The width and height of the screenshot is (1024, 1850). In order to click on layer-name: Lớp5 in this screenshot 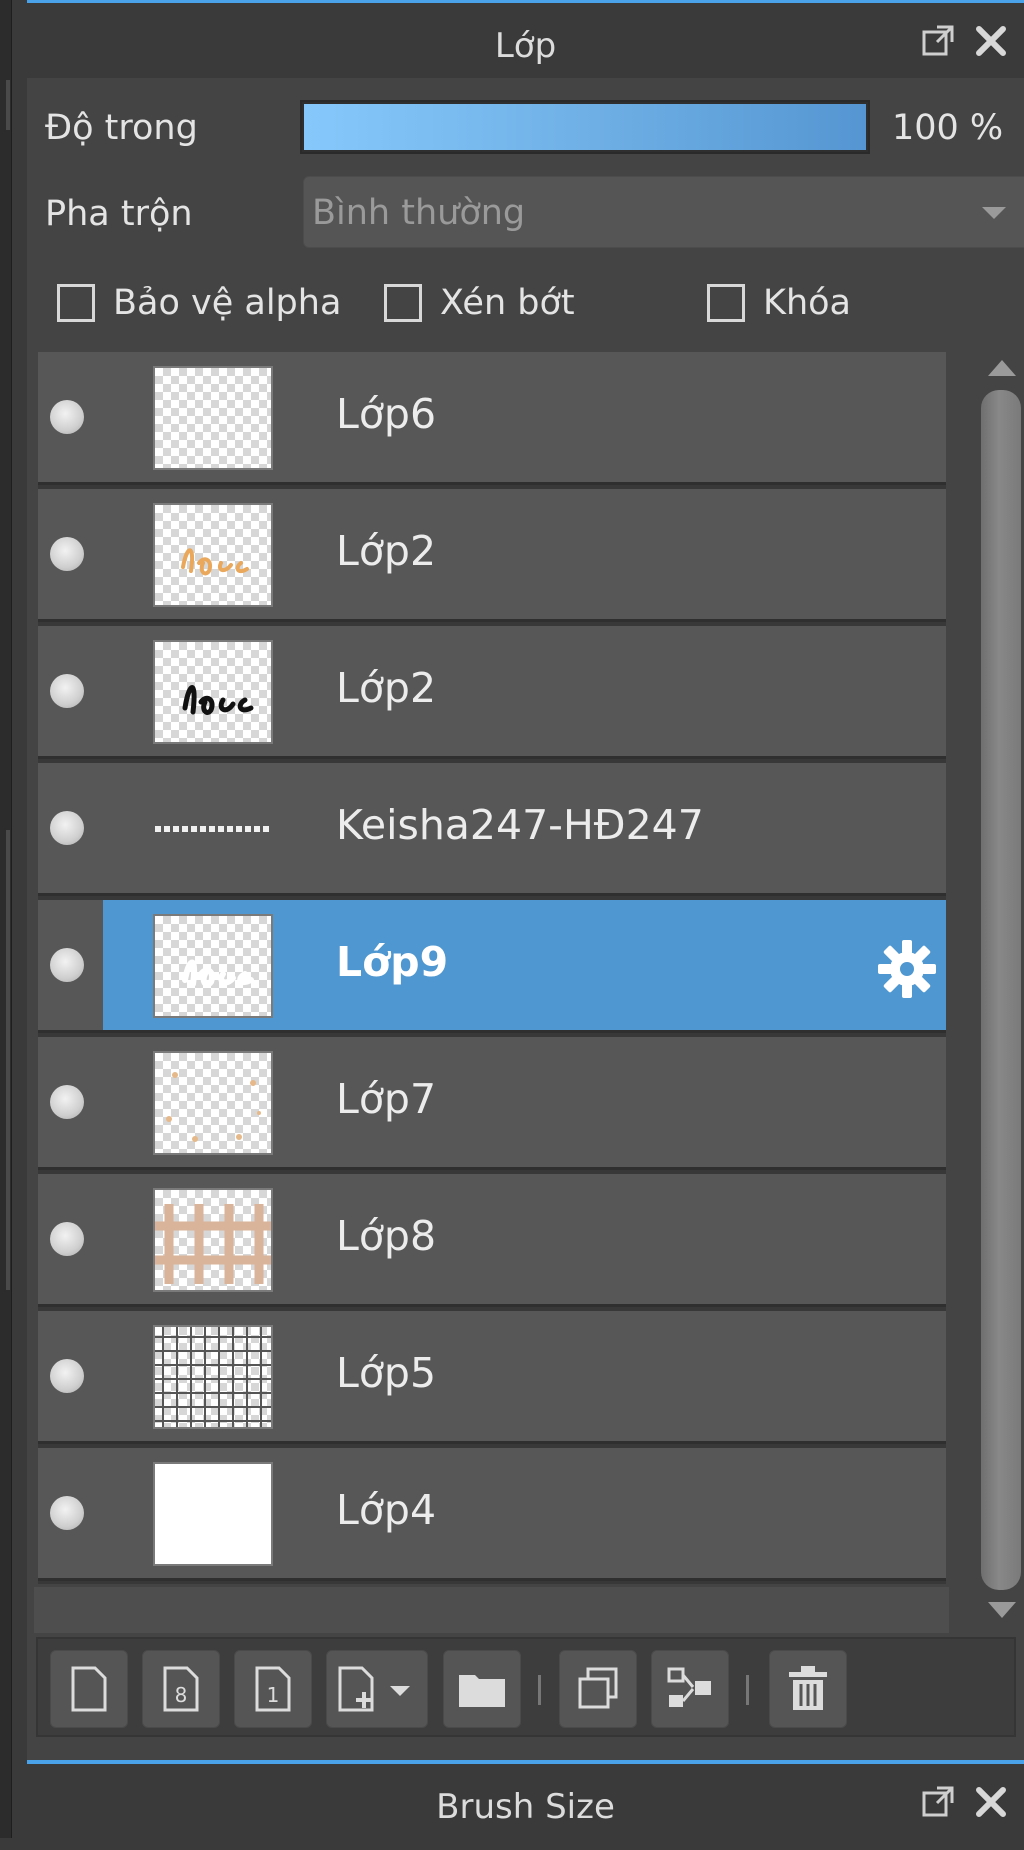, I will do `click(386, 1373)`.